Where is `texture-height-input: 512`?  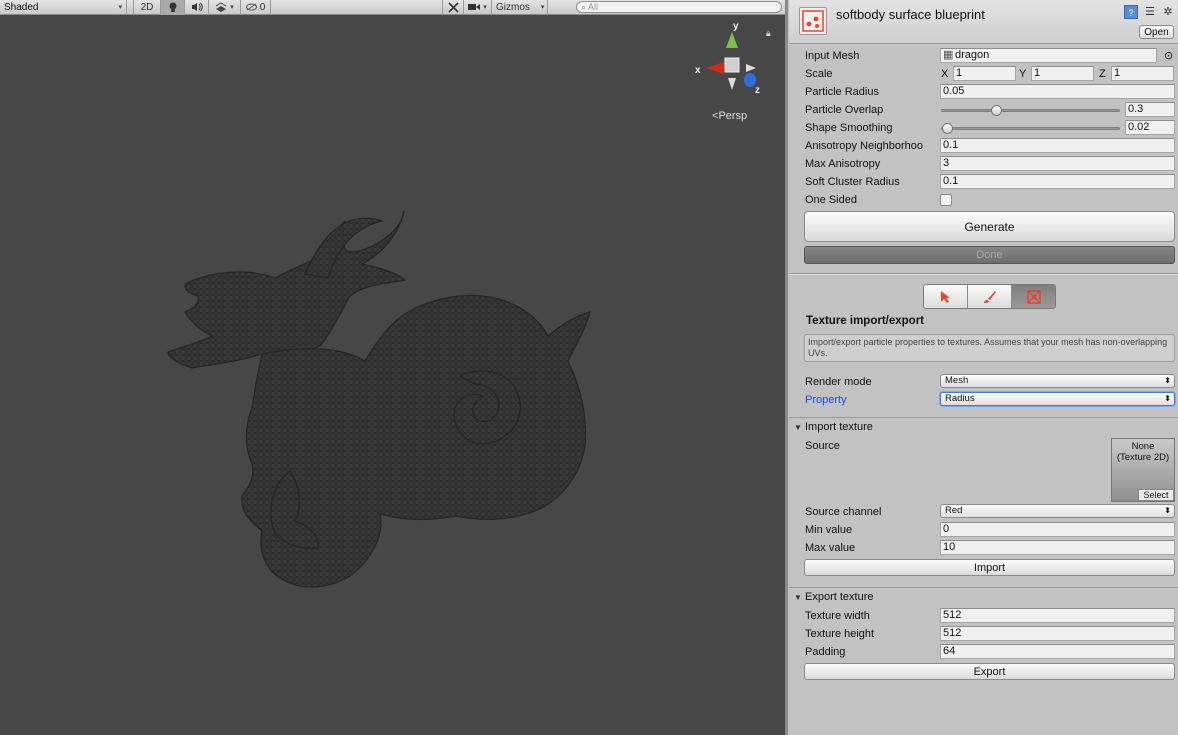 texture-height-input: 512 is located at coordinates (1057, 633).